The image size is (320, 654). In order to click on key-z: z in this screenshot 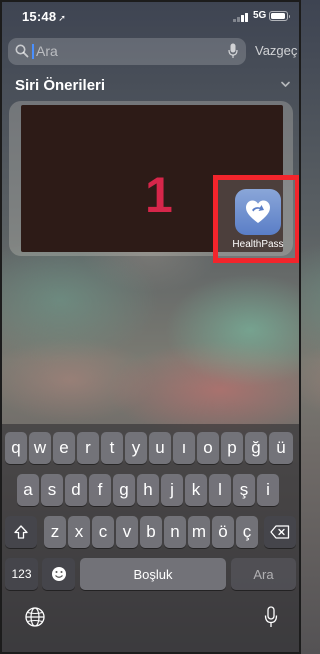, I will do `click(55, 532)`.